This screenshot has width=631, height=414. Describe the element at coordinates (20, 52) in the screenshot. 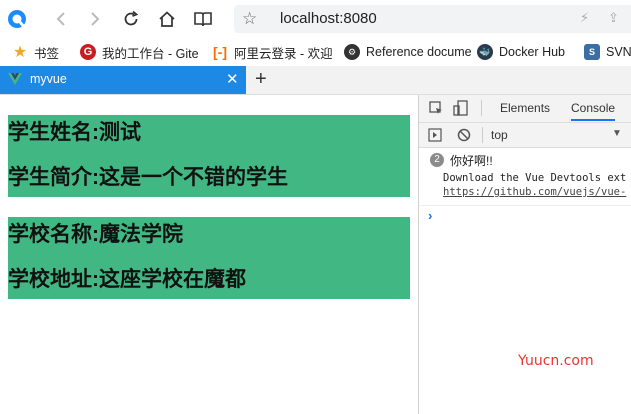

I see `star-icon: ★` at that location.